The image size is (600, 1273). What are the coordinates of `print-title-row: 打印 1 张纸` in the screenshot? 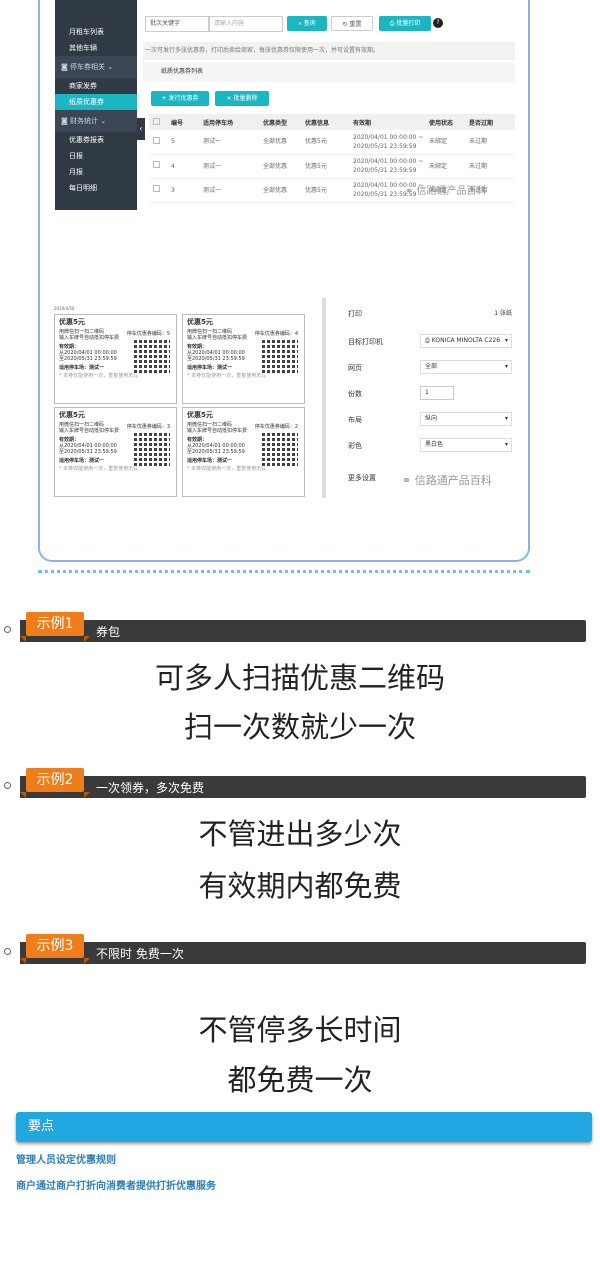 It's located at (432, 314).